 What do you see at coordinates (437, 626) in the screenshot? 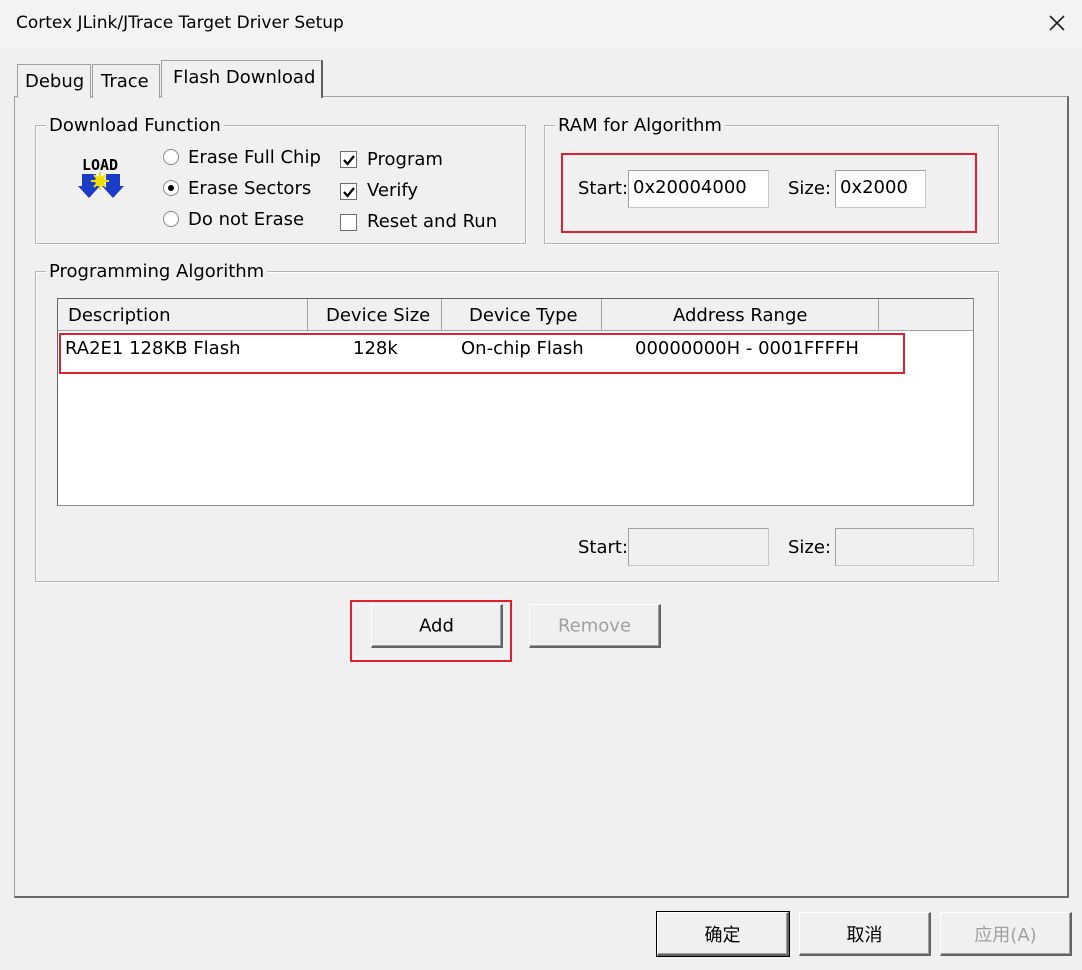
I see `add-button: Add` at bounding box center [437, 626].